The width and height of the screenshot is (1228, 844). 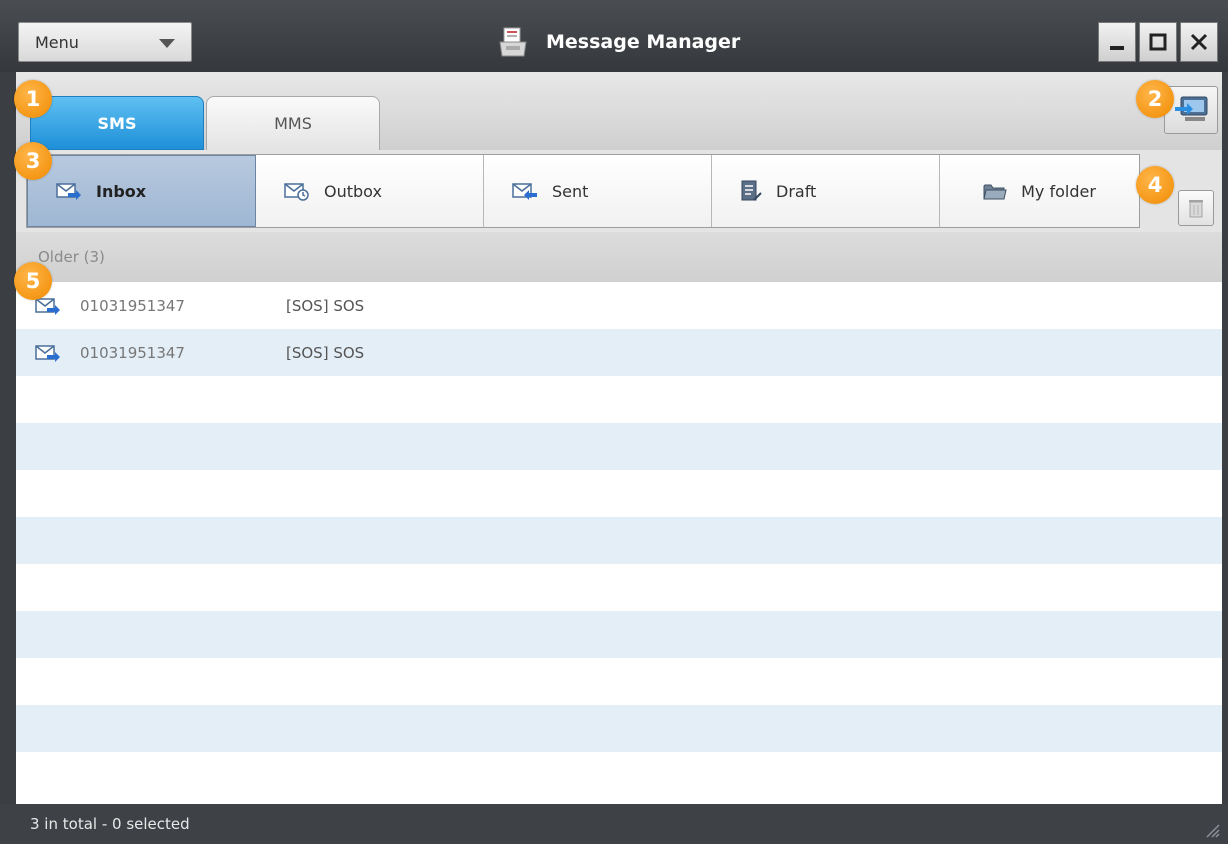 I want to click on inbox-icon, so click(x=68, y=191).